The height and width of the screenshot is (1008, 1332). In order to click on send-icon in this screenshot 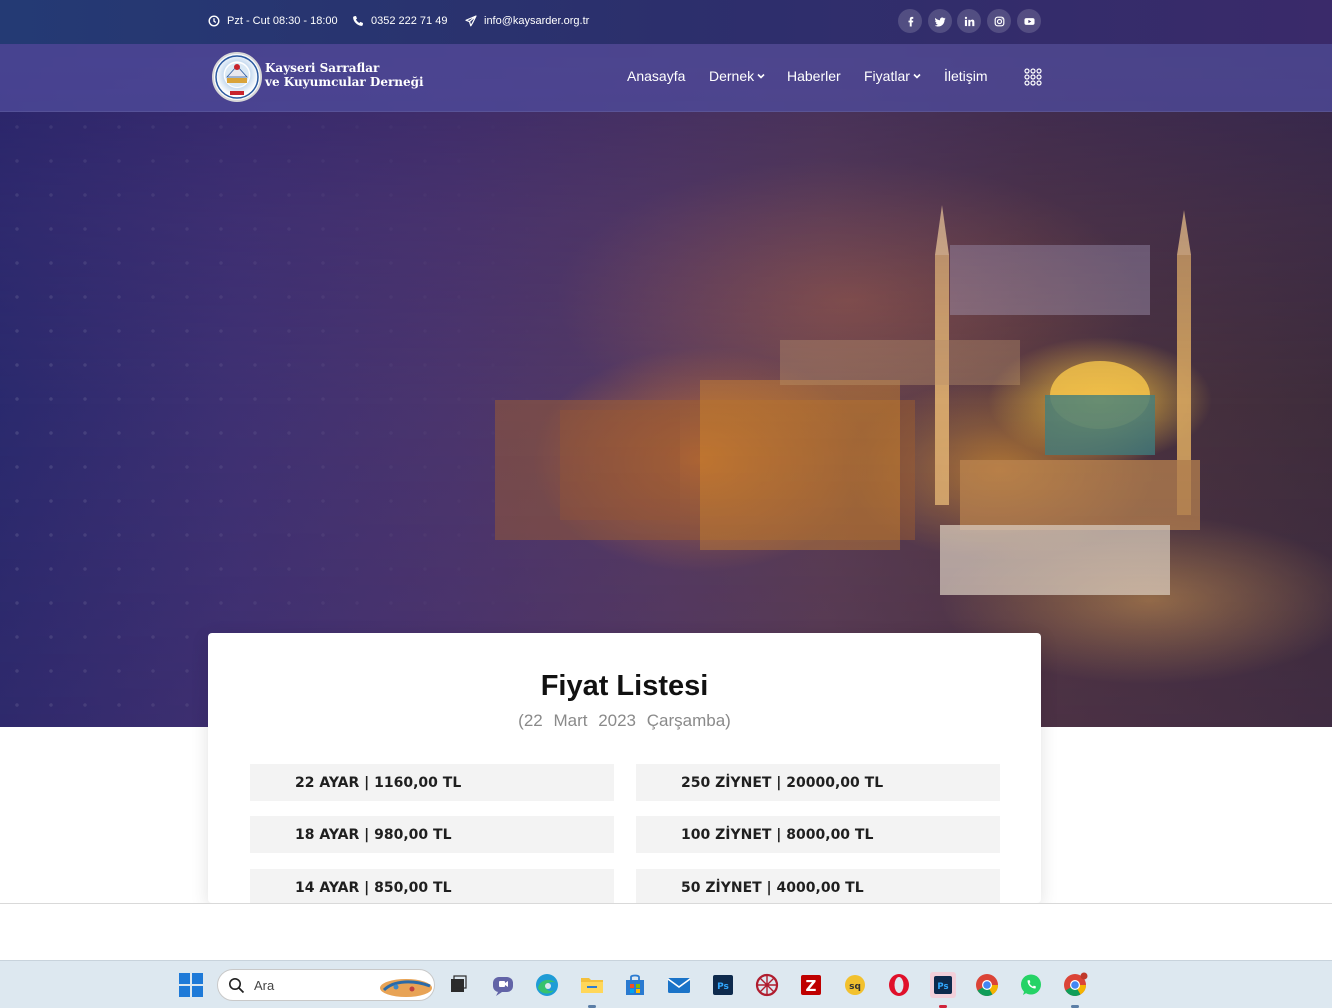, I will do `click(471, 21)`.